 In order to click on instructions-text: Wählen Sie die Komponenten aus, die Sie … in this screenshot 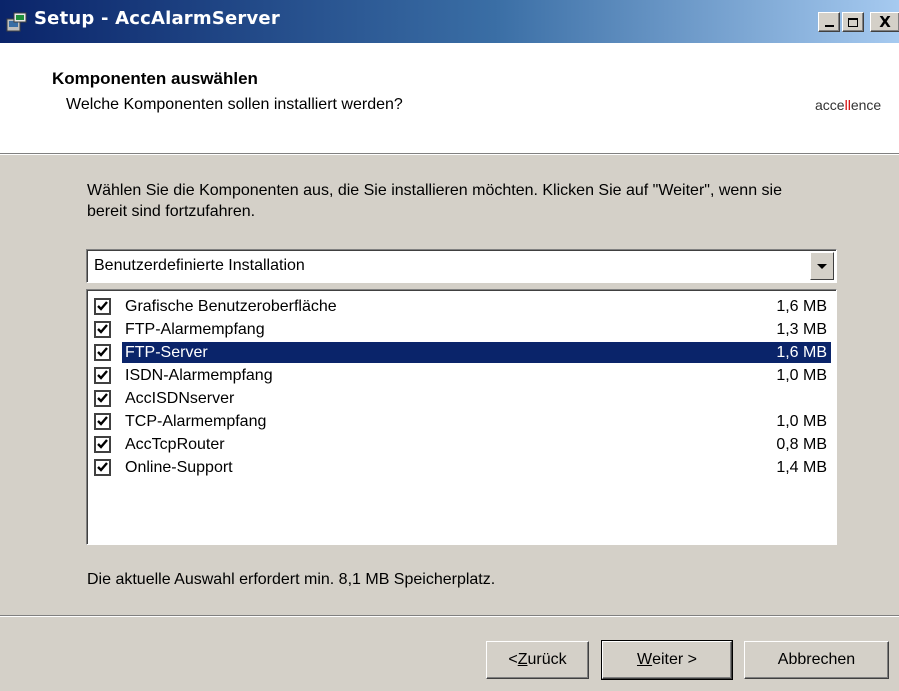, I will do `click(434, 201)`.